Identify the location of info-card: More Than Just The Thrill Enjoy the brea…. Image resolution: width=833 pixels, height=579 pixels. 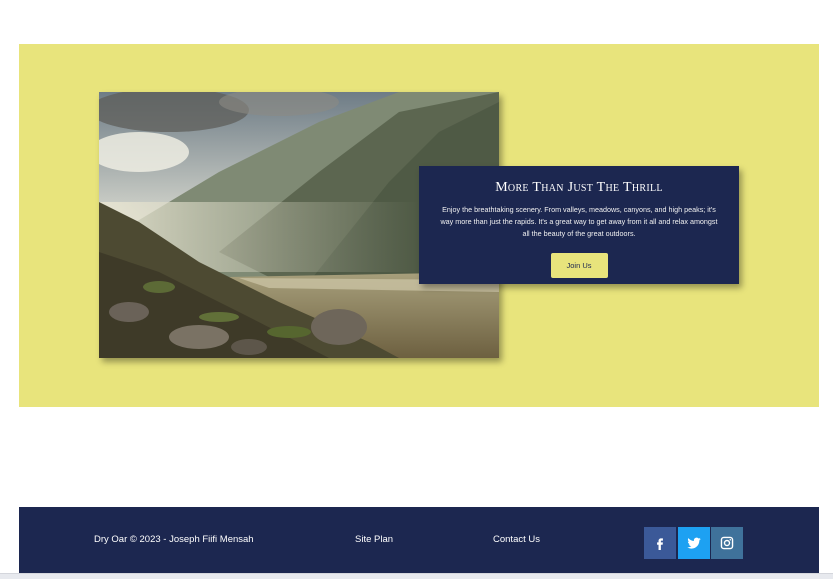
(579, 225).